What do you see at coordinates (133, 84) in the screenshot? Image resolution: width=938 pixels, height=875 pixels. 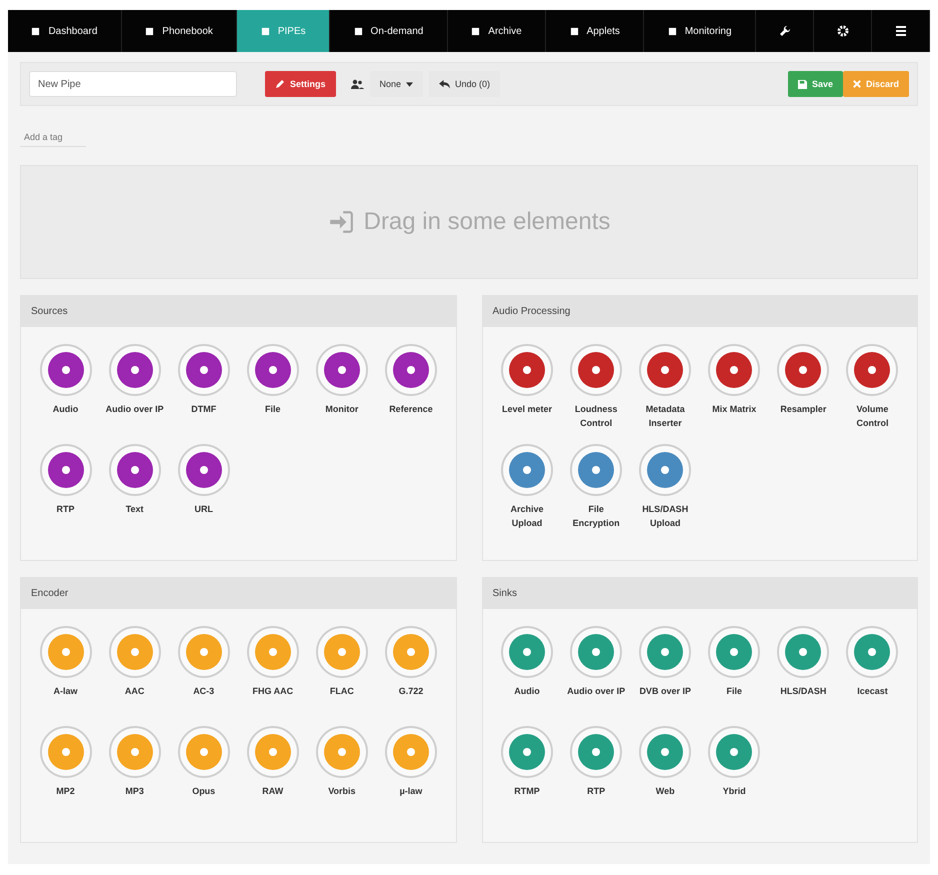 I see `name-field: New Pipe` at bounding box center [133, 84].